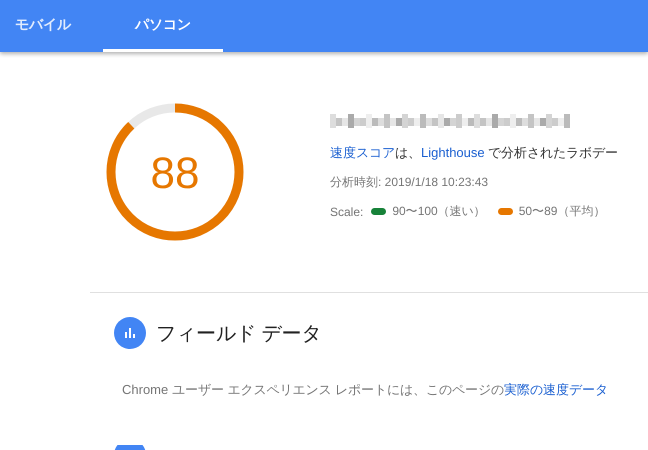  I want to click on link: Lighthouse, so click(453, 152).